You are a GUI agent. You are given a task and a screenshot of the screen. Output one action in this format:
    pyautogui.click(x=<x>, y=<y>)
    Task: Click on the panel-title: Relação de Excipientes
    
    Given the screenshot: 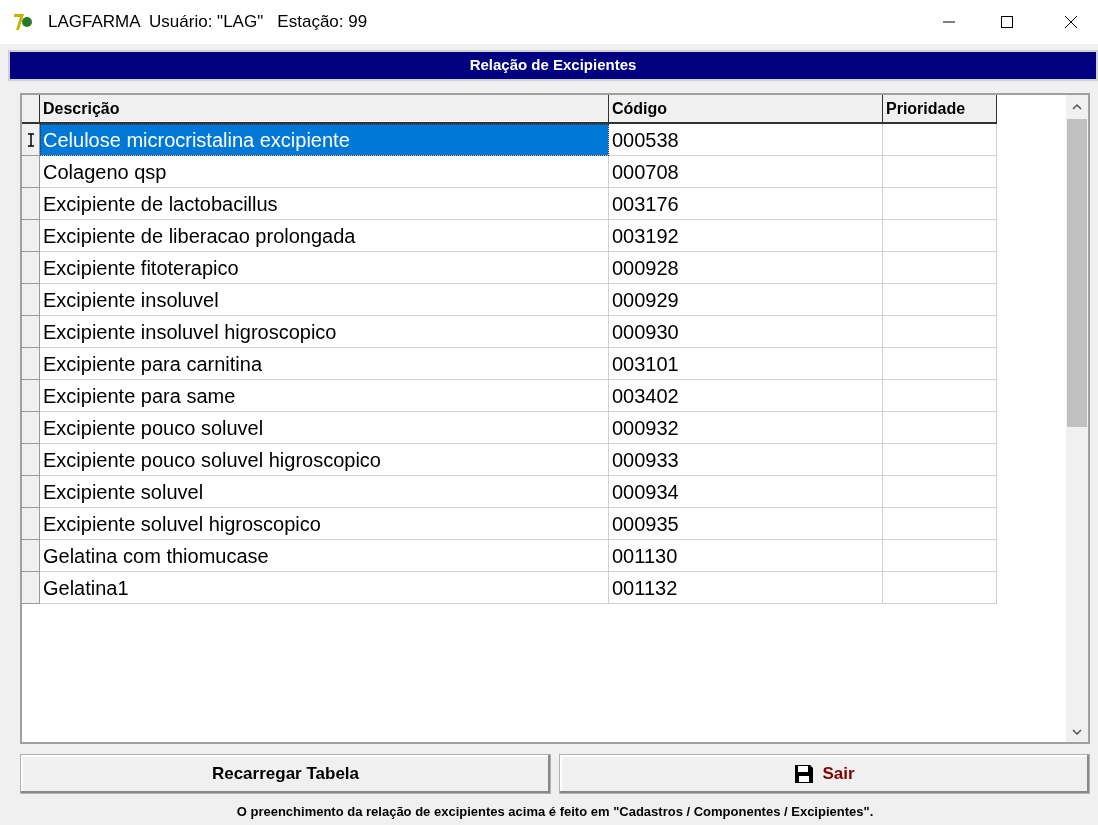 What is the action you would take?
    pyautogui.click(x=553, y=65)
    